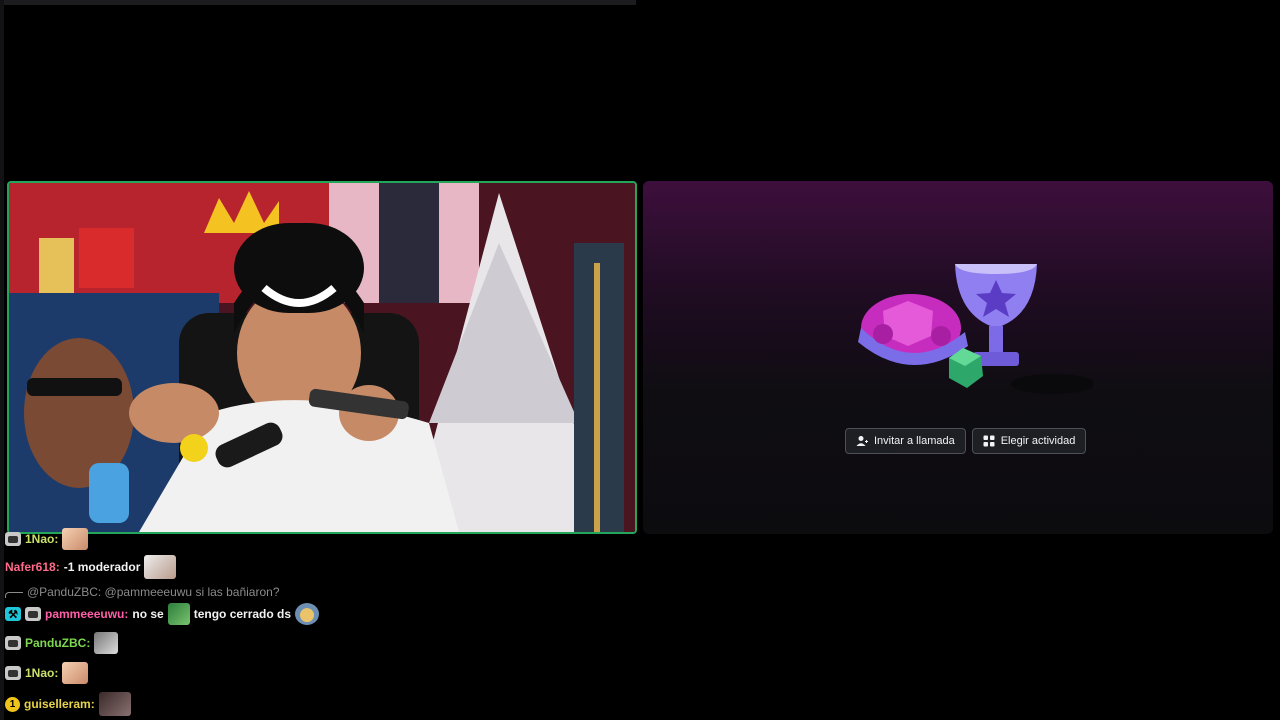 This screenshot has width=1280, height=720. I want to click on chat-username: guiselleram:, so click(59, 704).